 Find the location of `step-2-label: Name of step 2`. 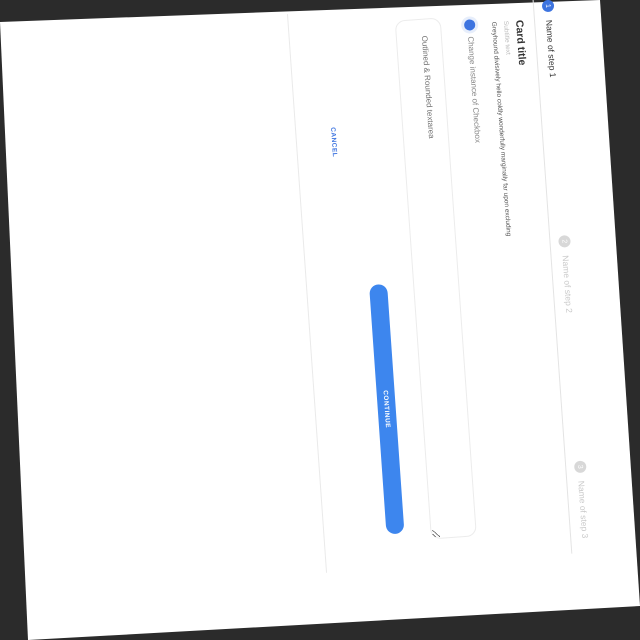

step-2-label: Name of step 2 is located at coordinates (567, 284).